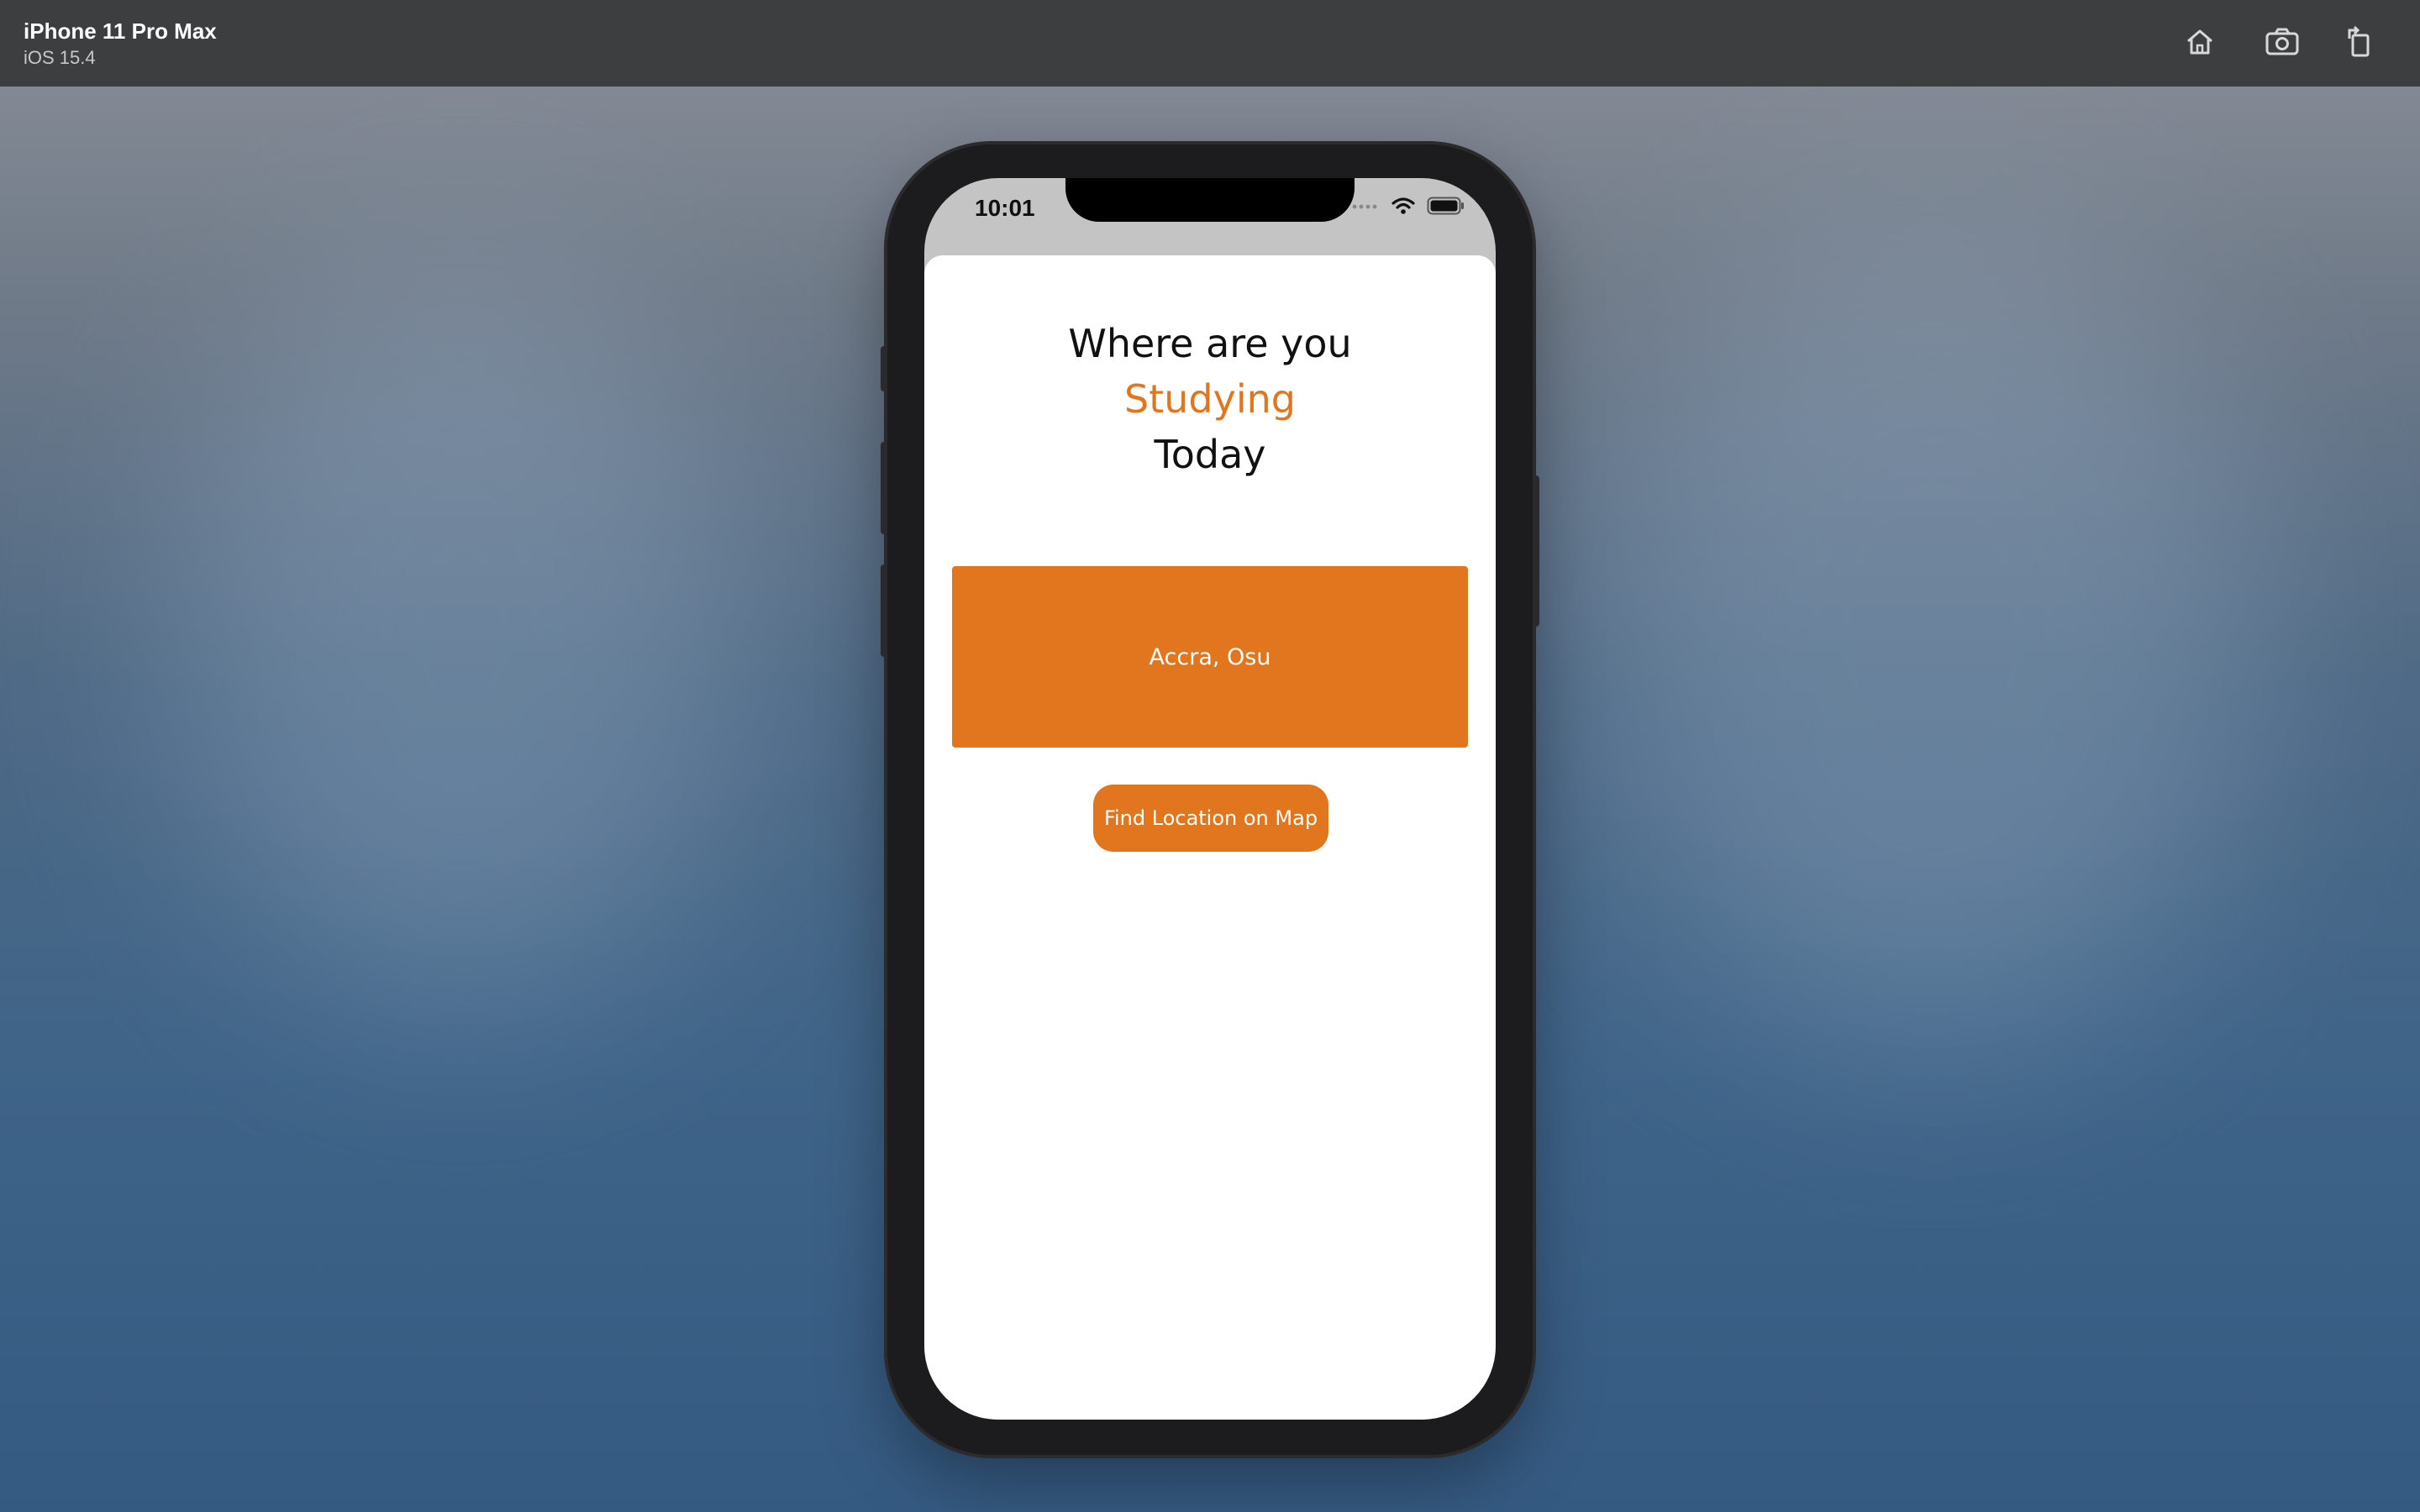  I want to click on mute-switch, so click(884, 368).